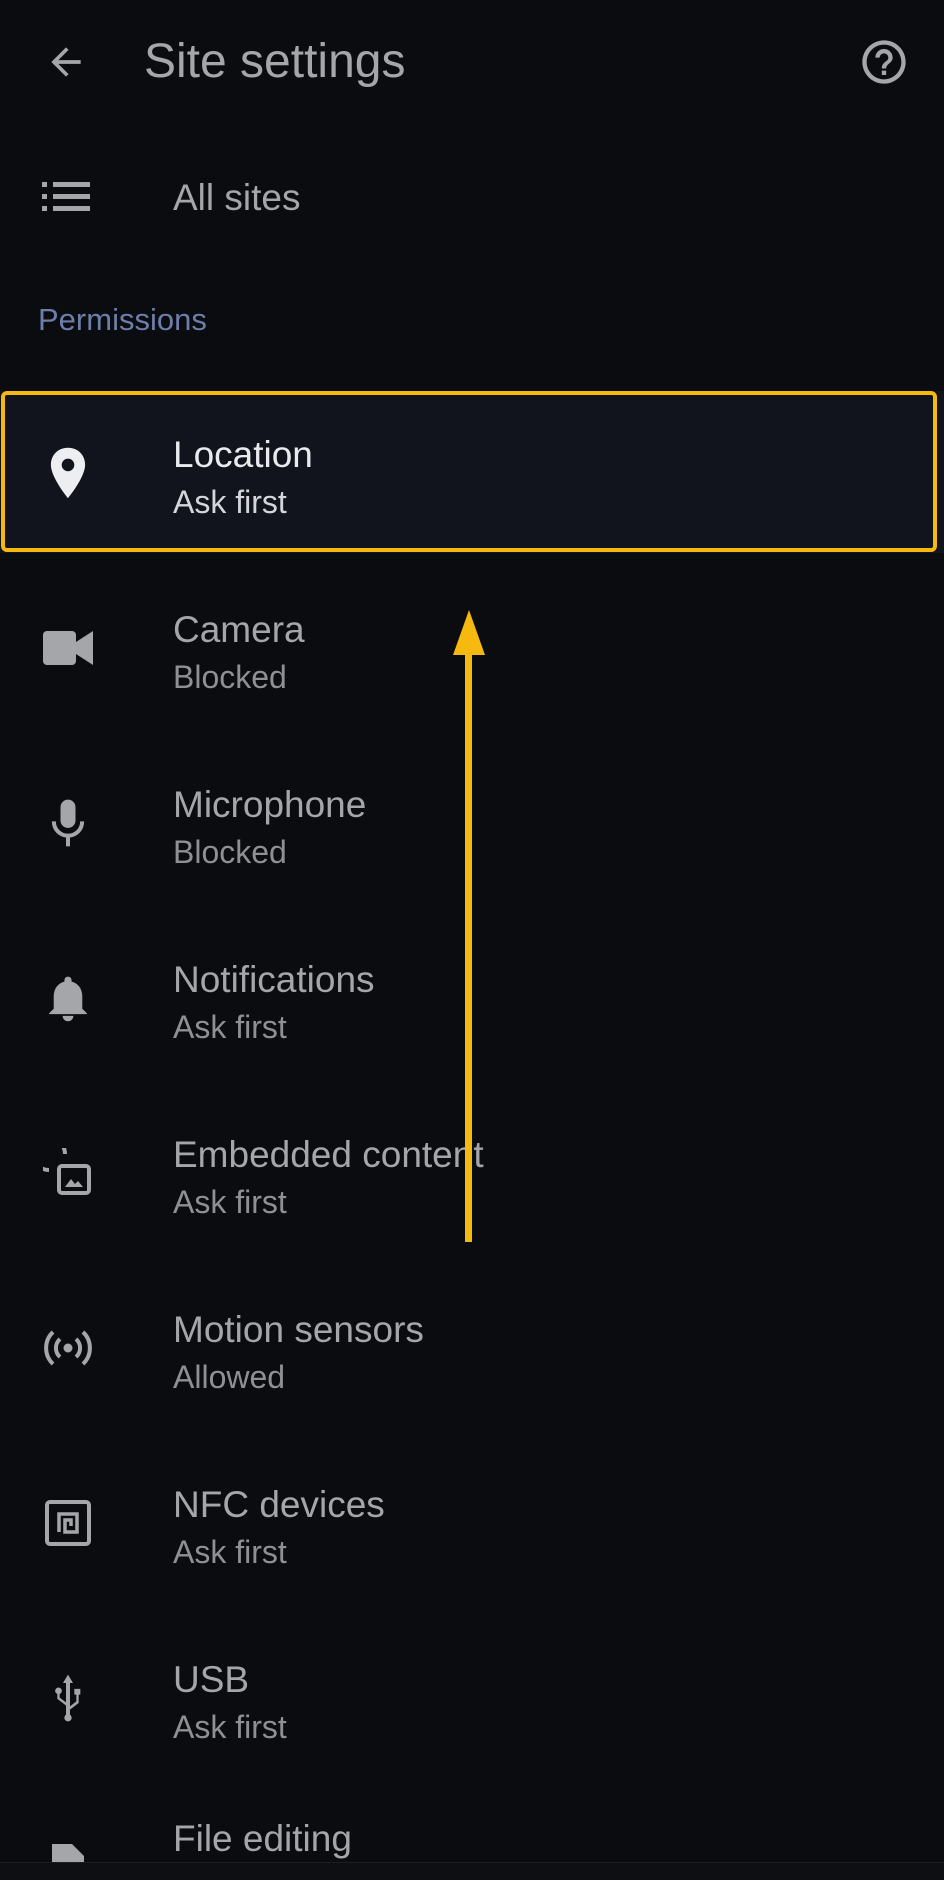 This screenshot has width=944, height=1880. Describe the element at coordinates (211, 1679) in the screenshot. I see `permission-title: USB` at that location.